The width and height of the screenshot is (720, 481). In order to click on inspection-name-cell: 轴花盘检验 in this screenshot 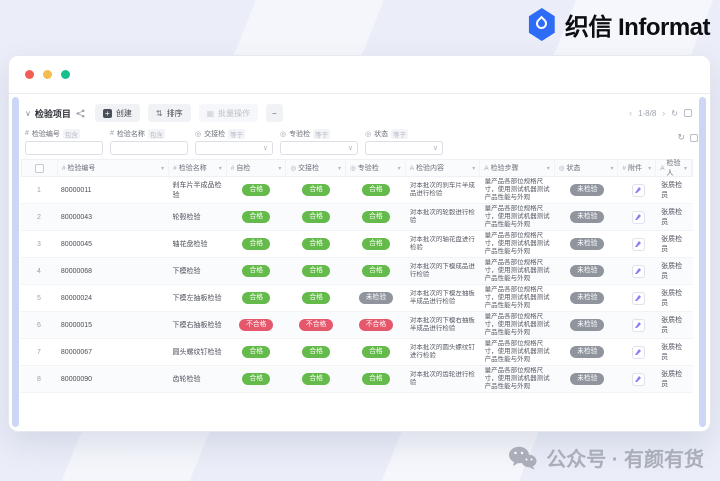, I will do `click(190, 244)`.